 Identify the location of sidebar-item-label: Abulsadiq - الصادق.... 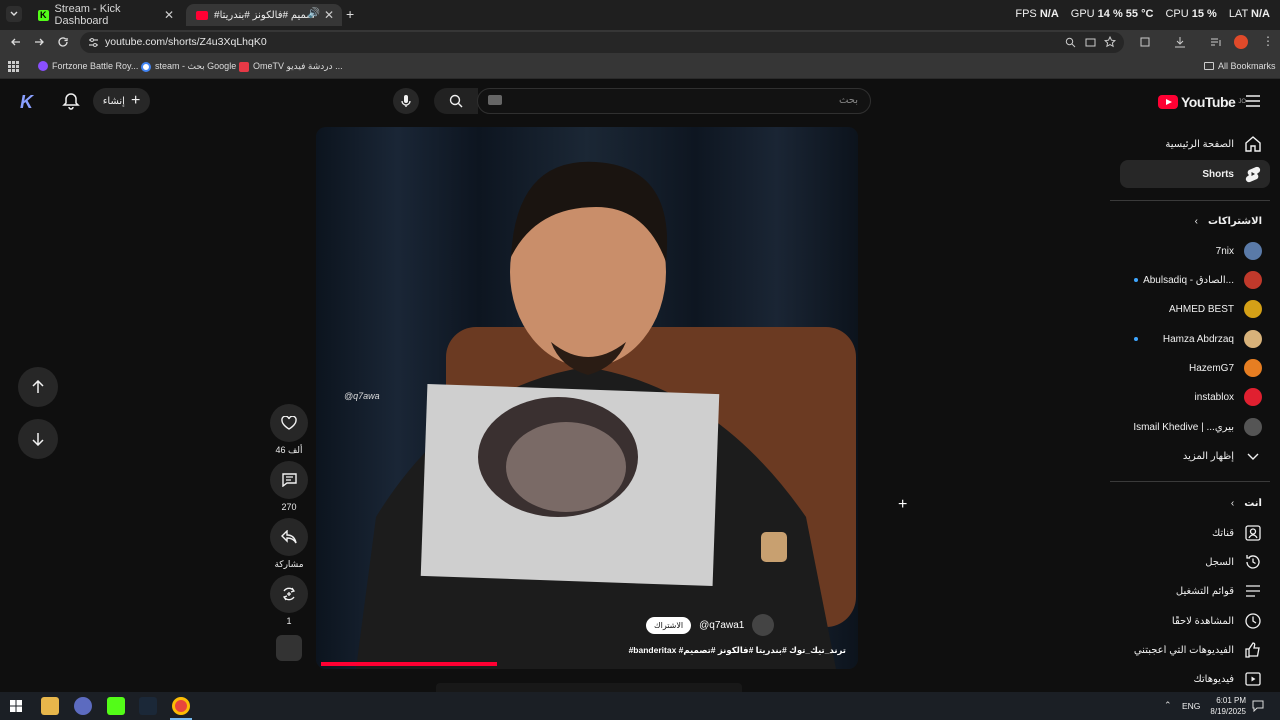
(1188, 280).